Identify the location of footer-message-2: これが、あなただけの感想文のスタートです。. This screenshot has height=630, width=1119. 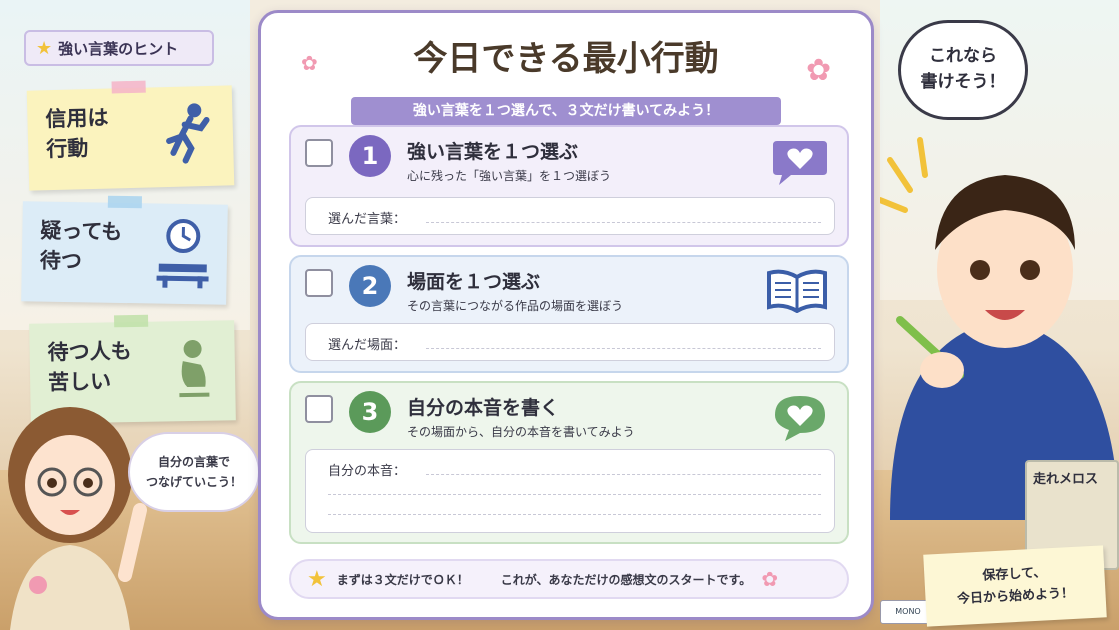
(626, 579).